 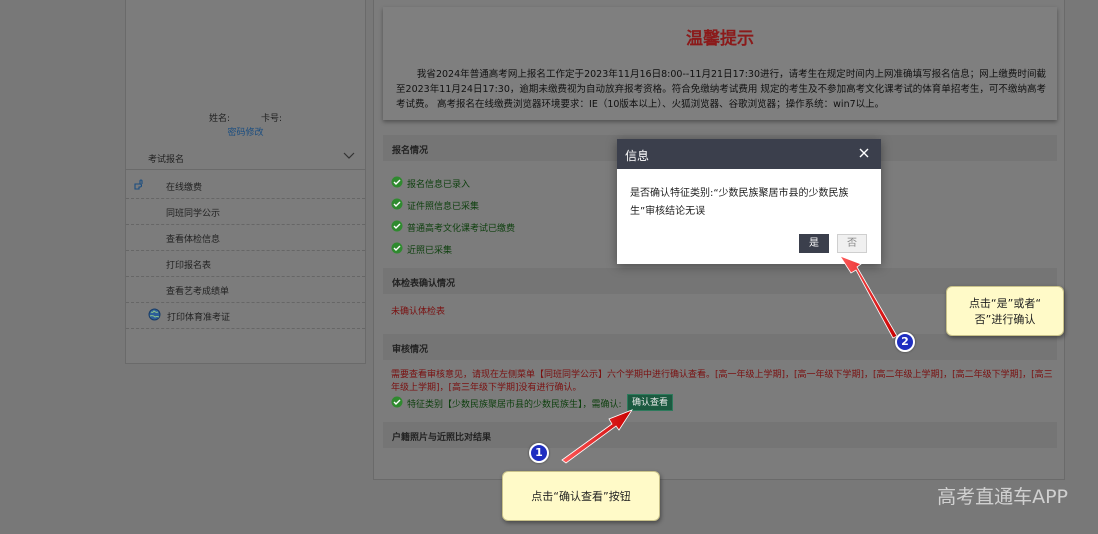 What do you see at coordinates (650, 402) in the screenshot?
I see `confirm-view-button: 确认查看` at bounding box center [650, 402].